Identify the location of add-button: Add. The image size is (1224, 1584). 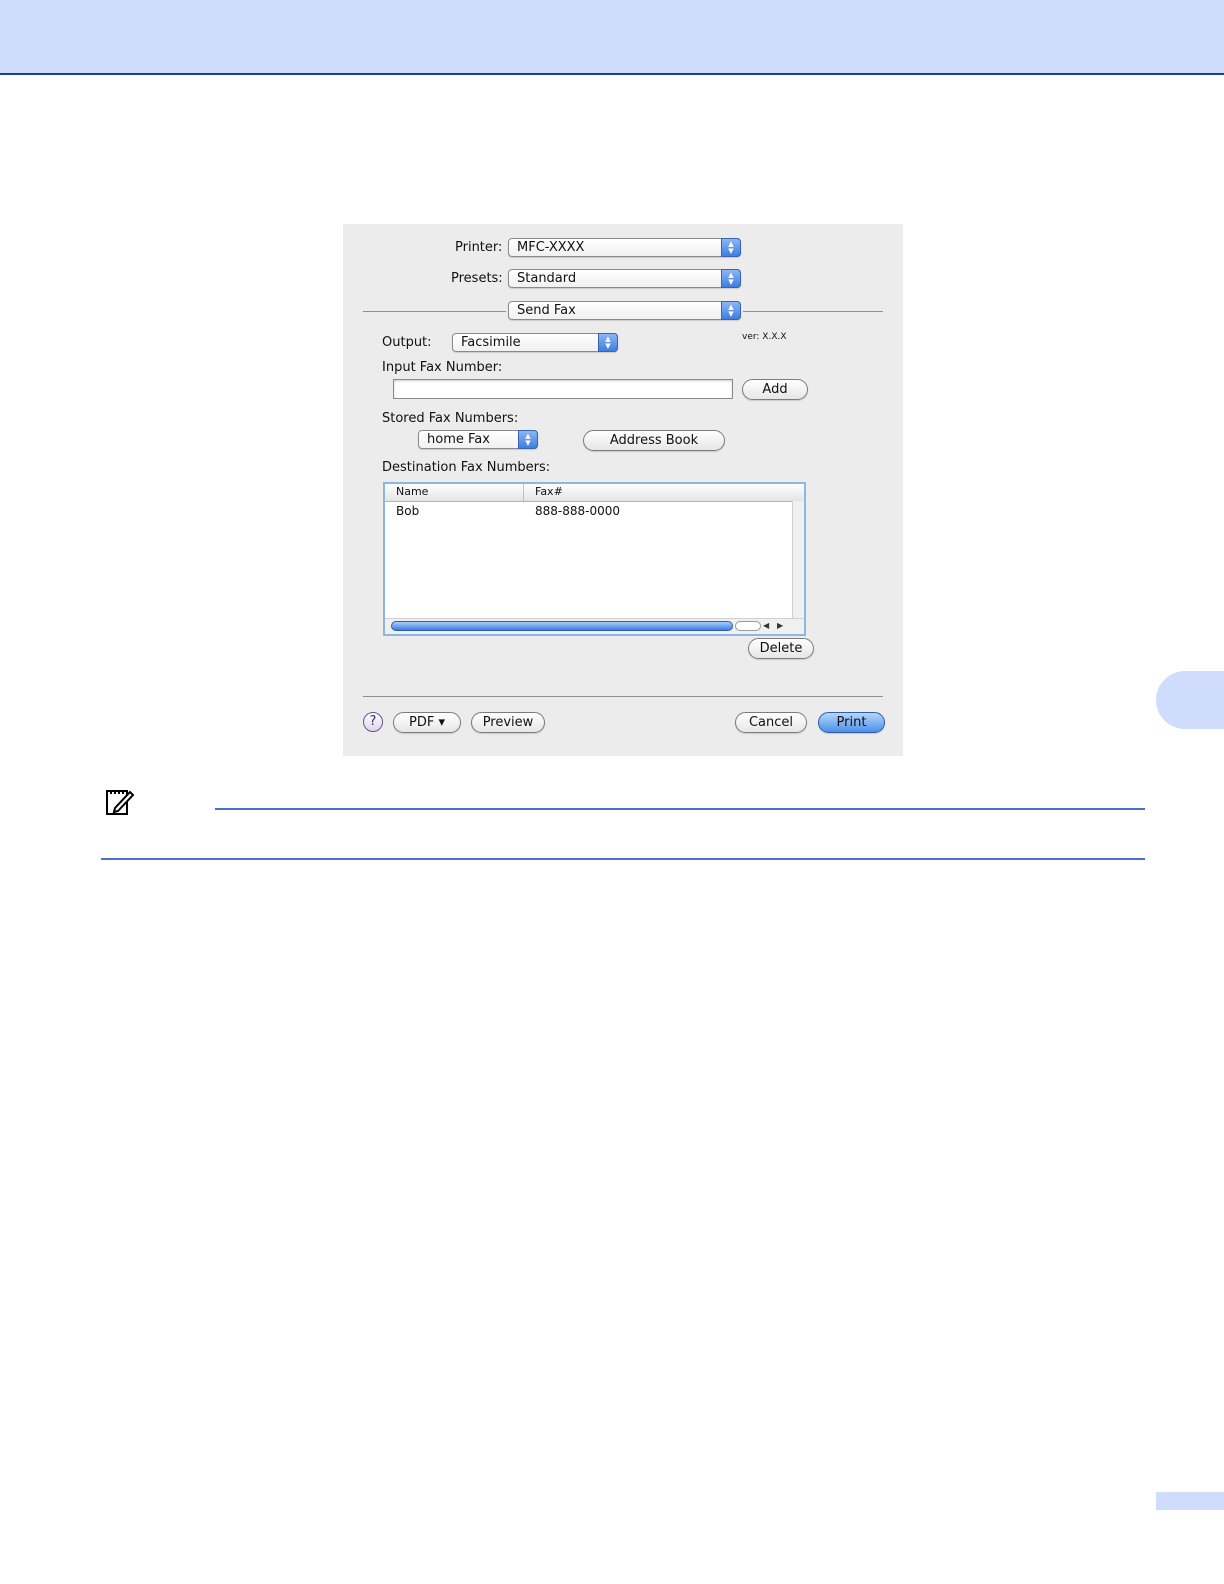
(775, 389).